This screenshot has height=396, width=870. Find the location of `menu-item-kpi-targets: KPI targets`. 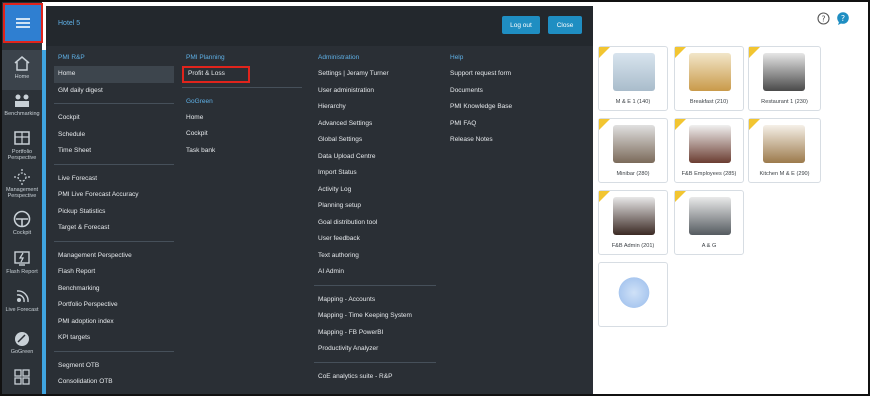

menu-item-kpi-targets: KPI targets is located at coordinates (114, 338).